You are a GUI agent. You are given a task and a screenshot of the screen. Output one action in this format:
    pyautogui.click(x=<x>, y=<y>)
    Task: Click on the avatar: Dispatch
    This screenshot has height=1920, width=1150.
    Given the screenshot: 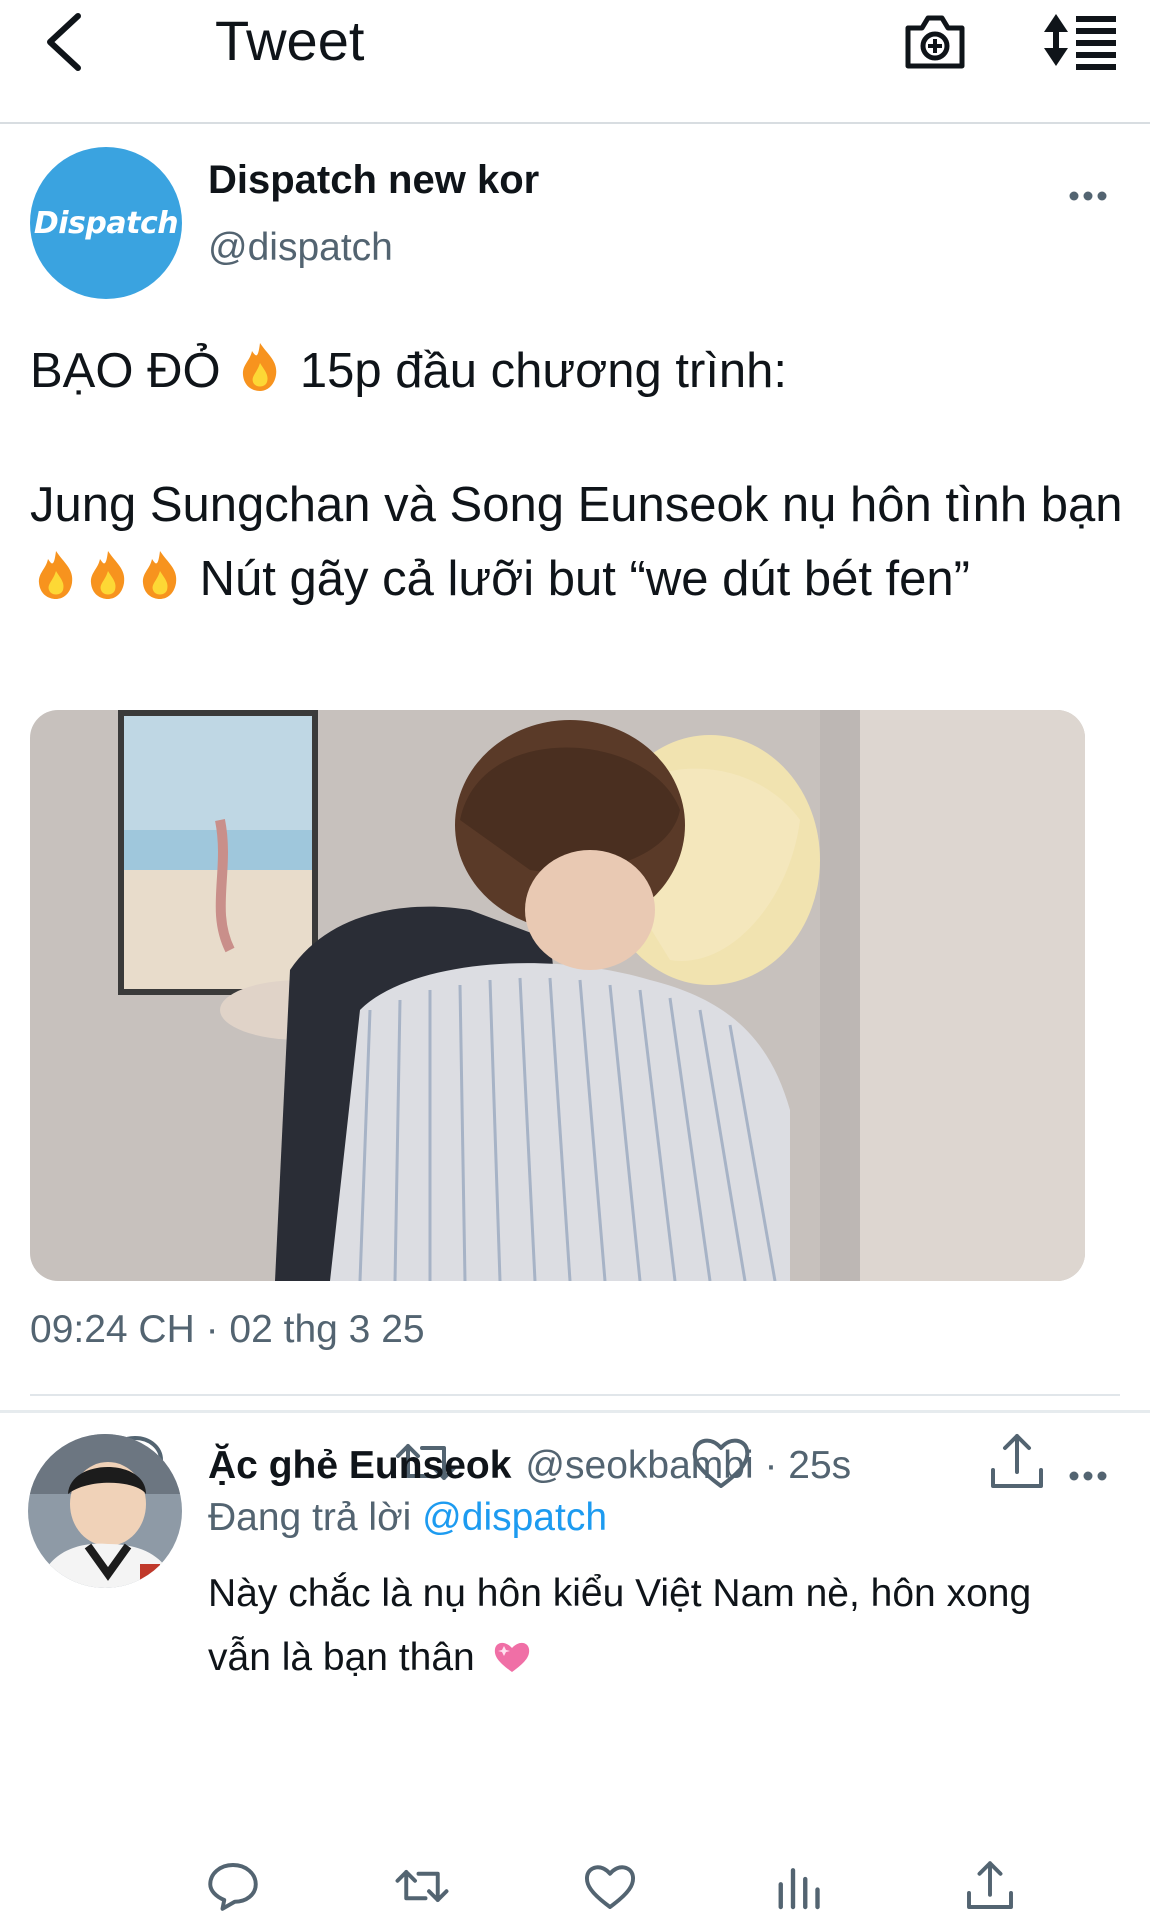 What is the action you would take?
    pyautogui.click(x=106, y=223)
    